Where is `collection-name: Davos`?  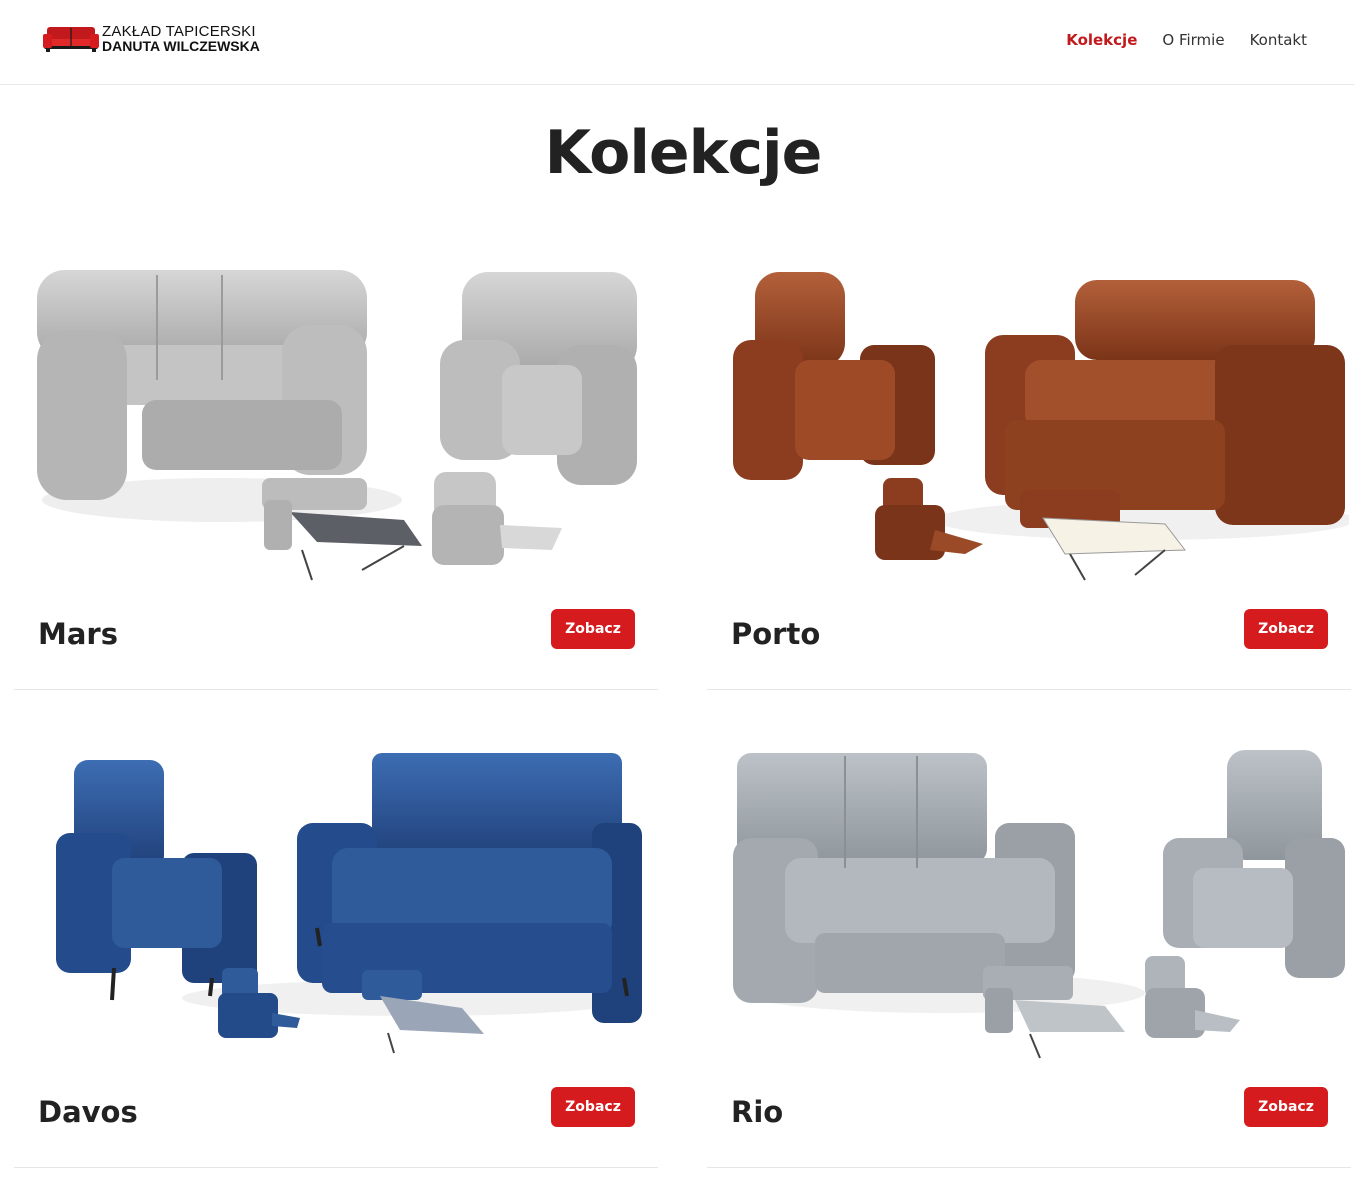 collection-name: Davos is located at coordinates (88, 1112).